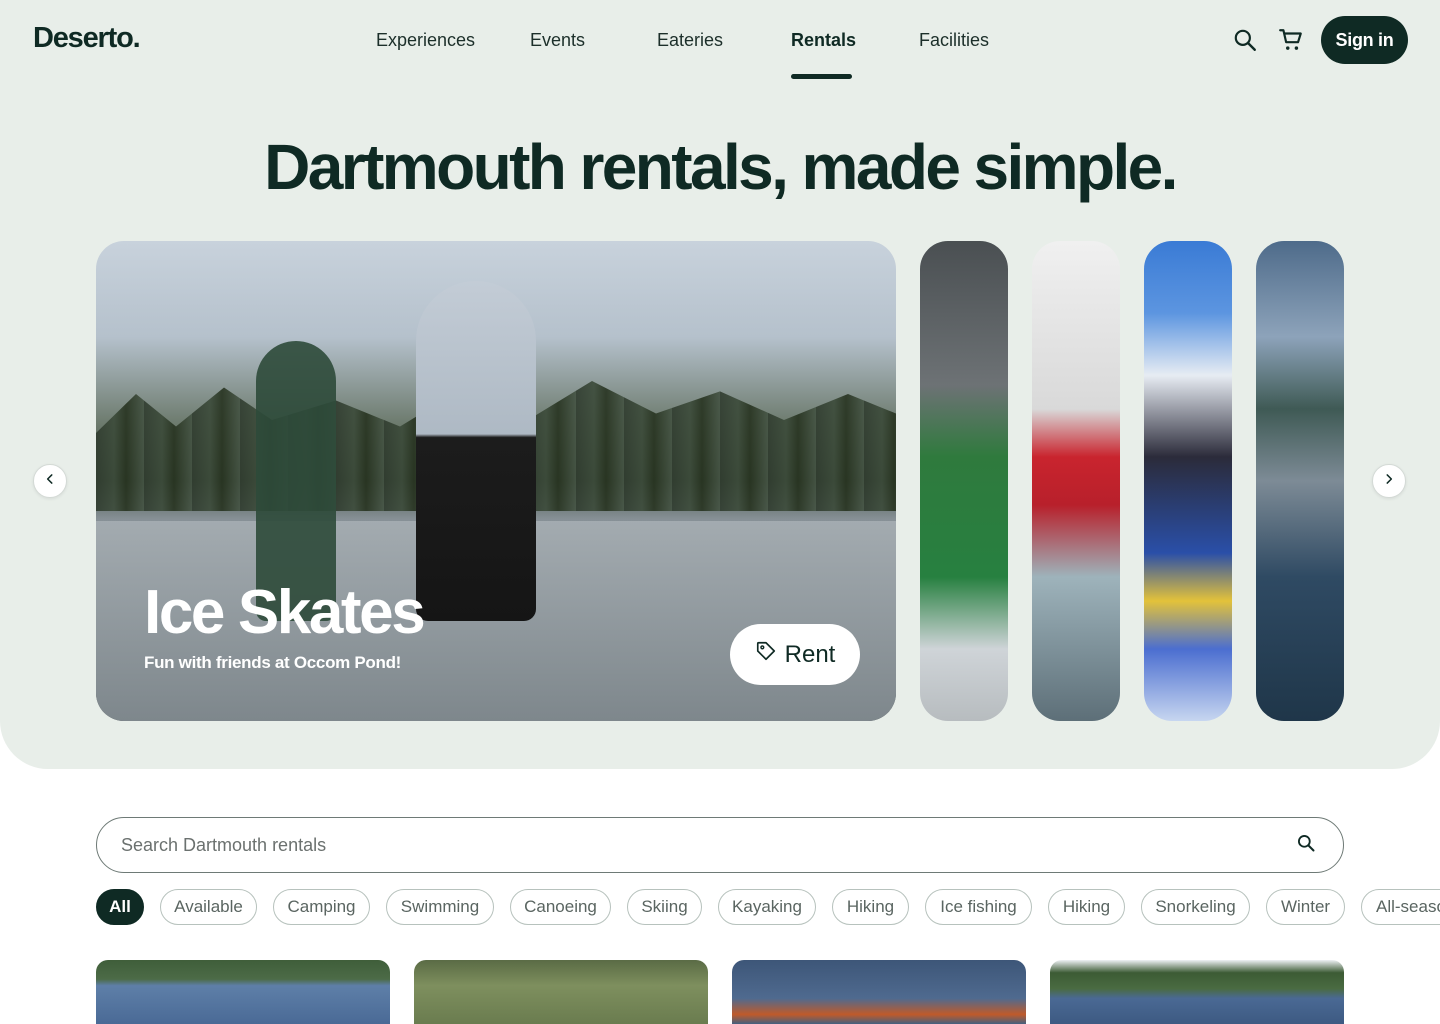 The image size is (1440, 1024). I want to click on cart-icon, so click(1291, 40).